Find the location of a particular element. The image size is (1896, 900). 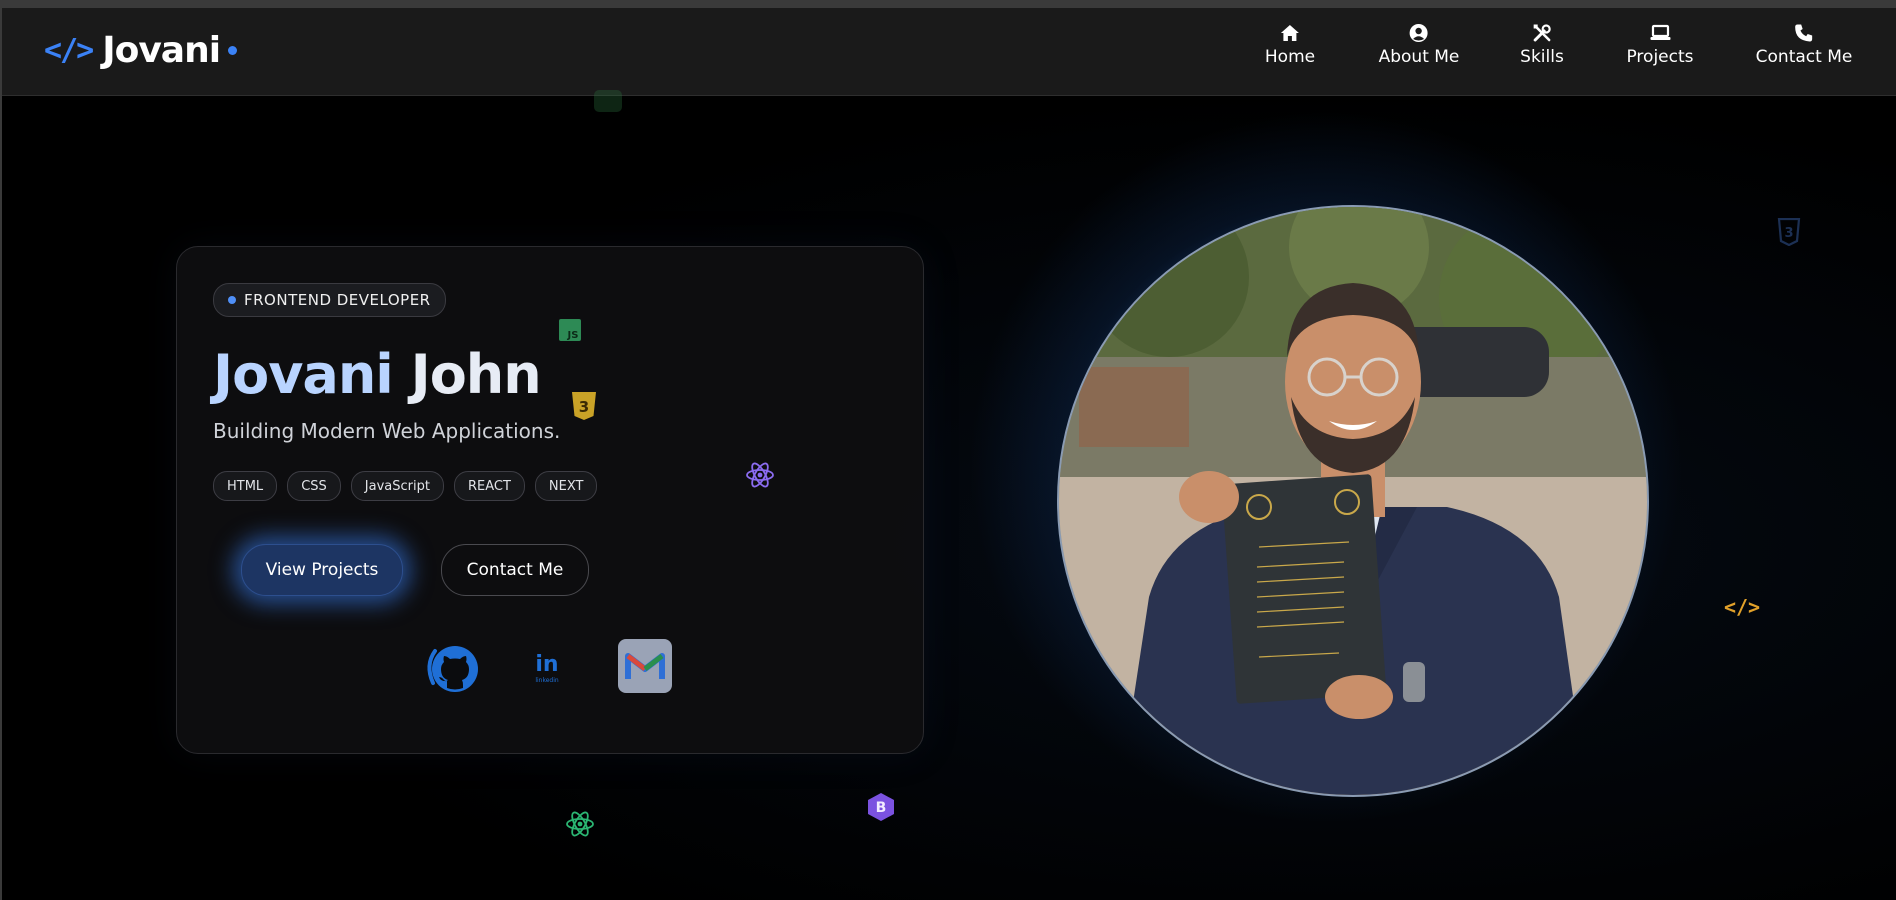

tag-javascript: JavaScript is located at coordinates (397, 486).